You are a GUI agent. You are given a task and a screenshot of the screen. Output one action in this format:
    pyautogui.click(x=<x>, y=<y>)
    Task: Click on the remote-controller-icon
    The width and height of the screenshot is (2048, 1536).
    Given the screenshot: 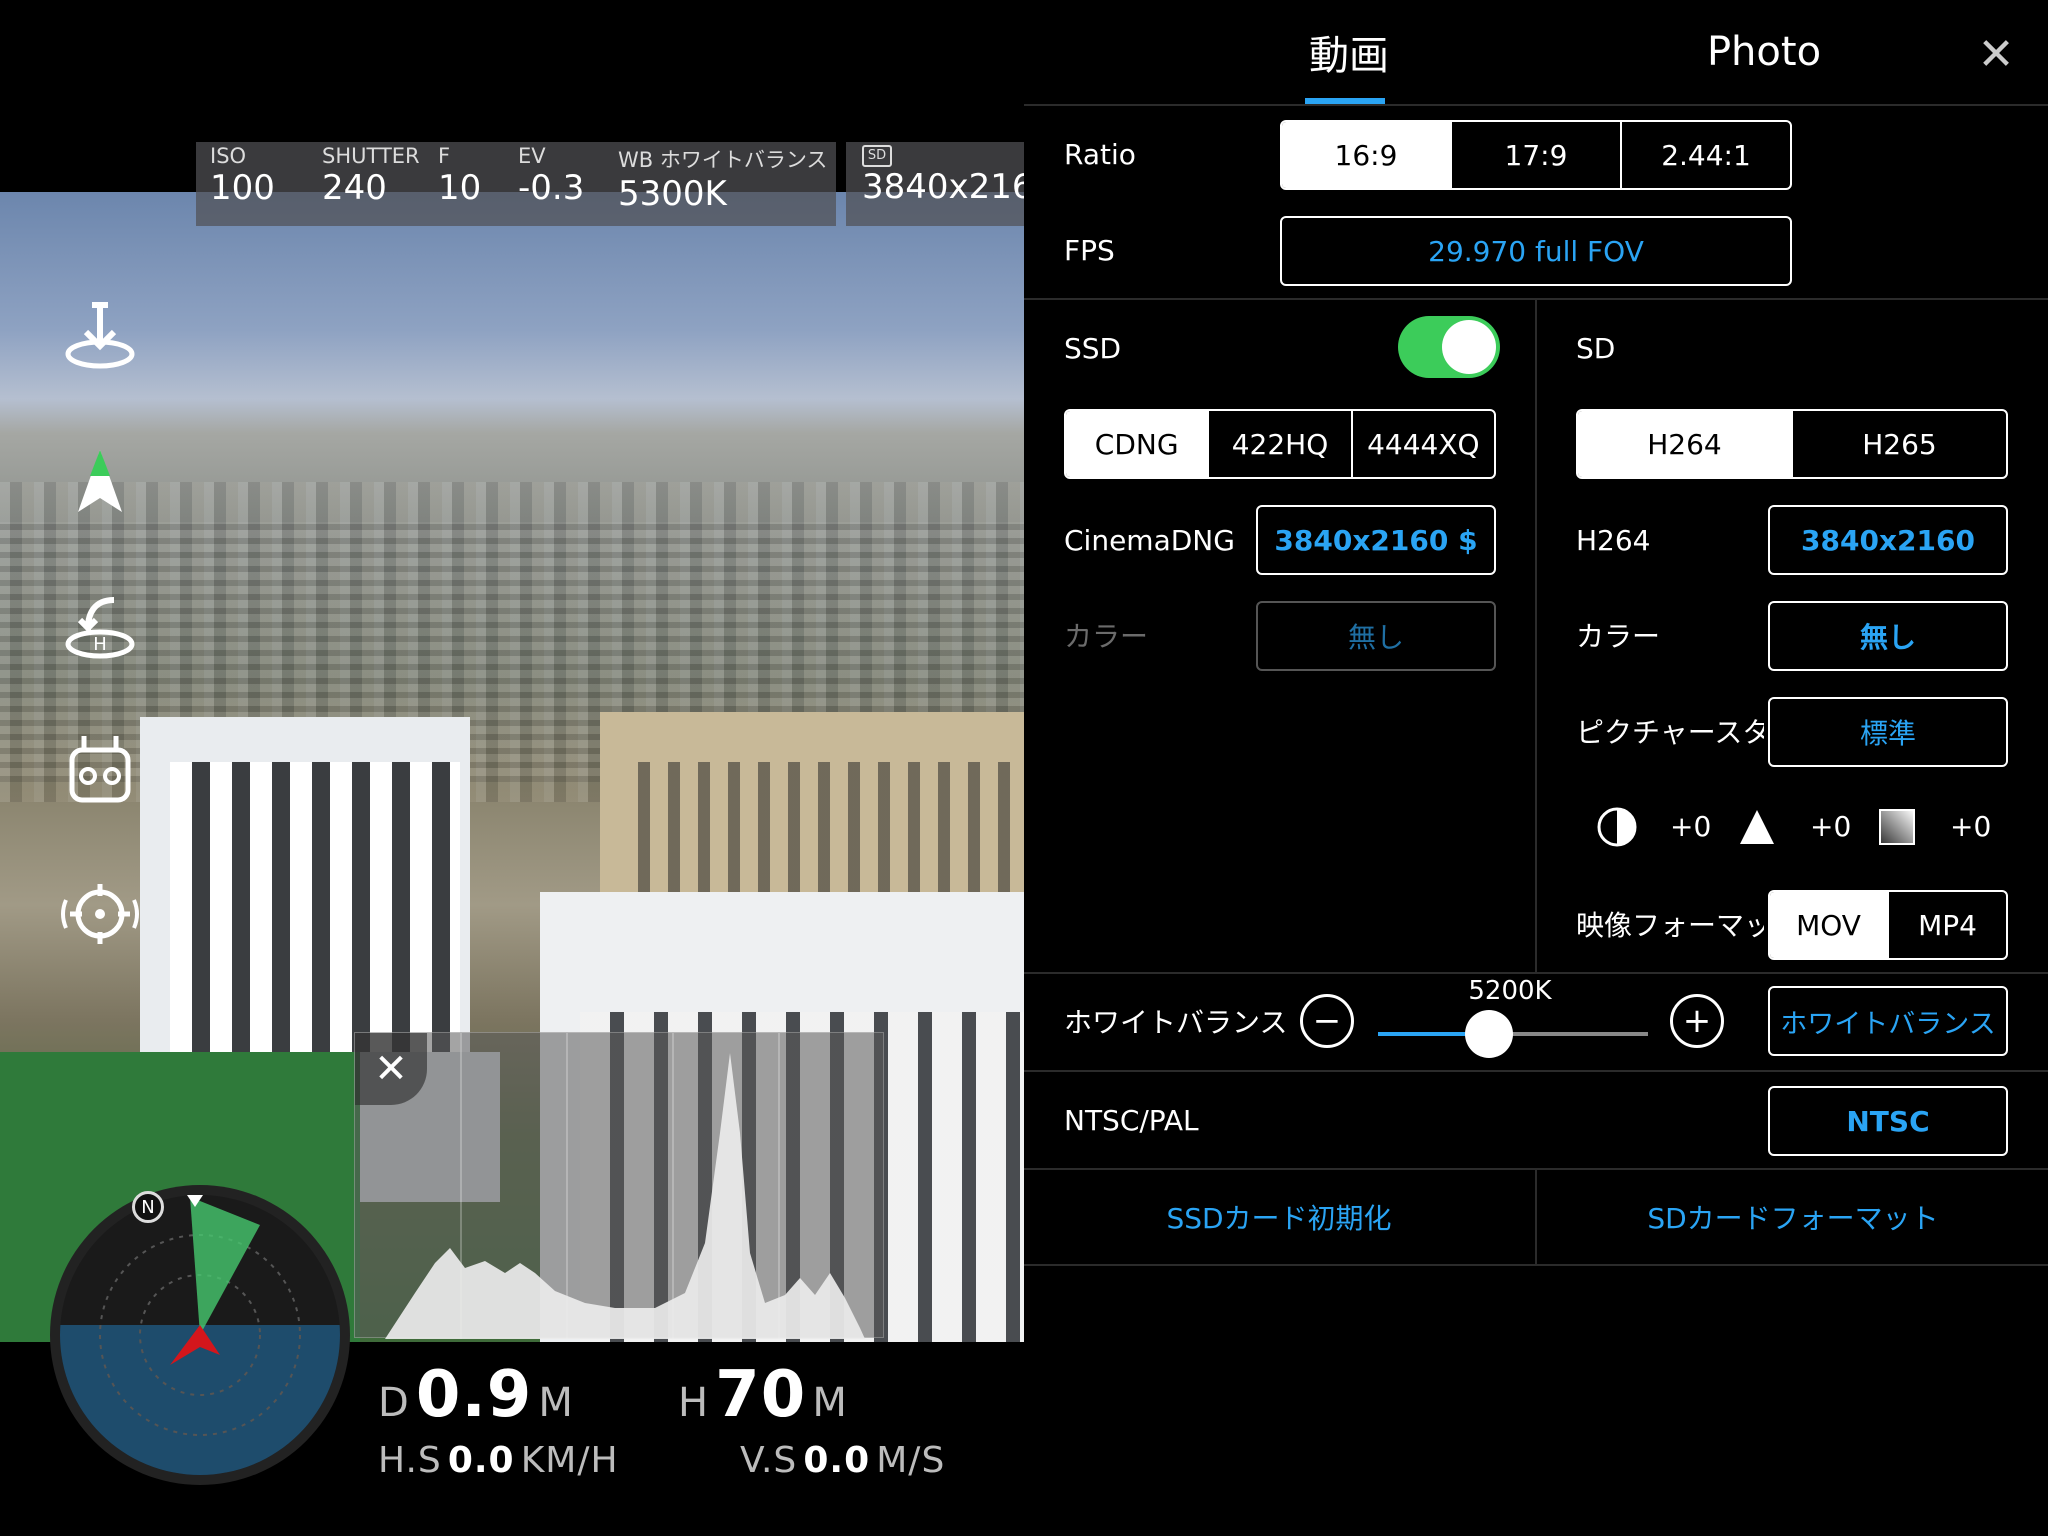 What is the action you would take?
    pyautogui.click(x=100, y=772)
    